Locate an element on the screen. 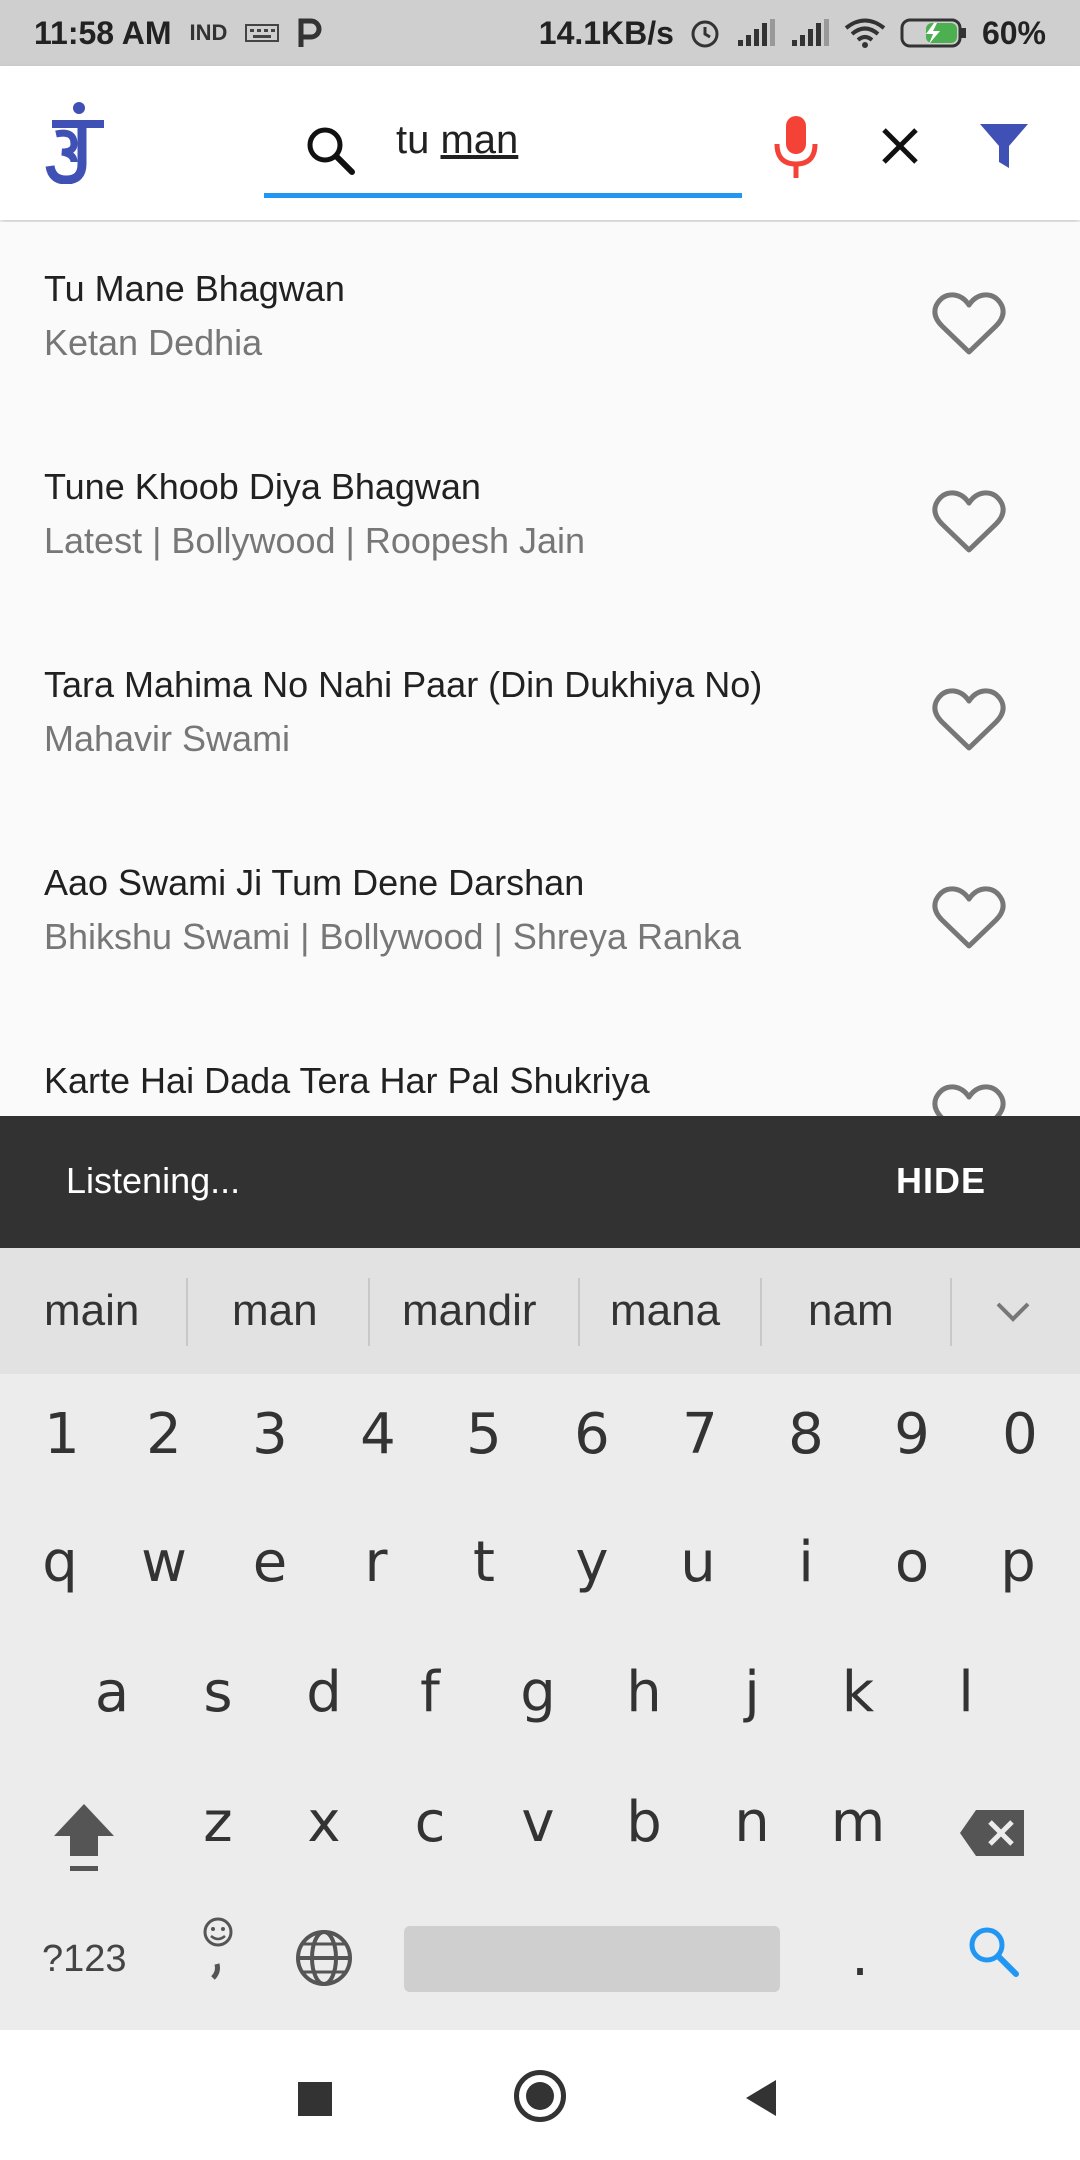 Image resolution: width=1080 pixels, height=2160 pixels. song-row: Tu Mane Bhagwan Ketan Dedhia is located at coordinates (540, 321).